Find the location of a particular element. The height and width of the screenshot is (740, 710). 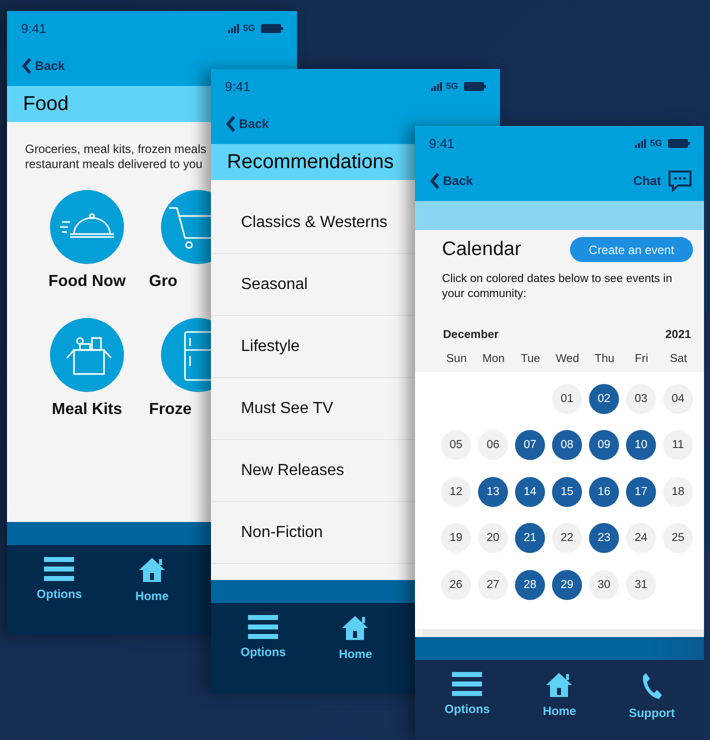

calendar-date: 24 is located at coordinates (641, 538).